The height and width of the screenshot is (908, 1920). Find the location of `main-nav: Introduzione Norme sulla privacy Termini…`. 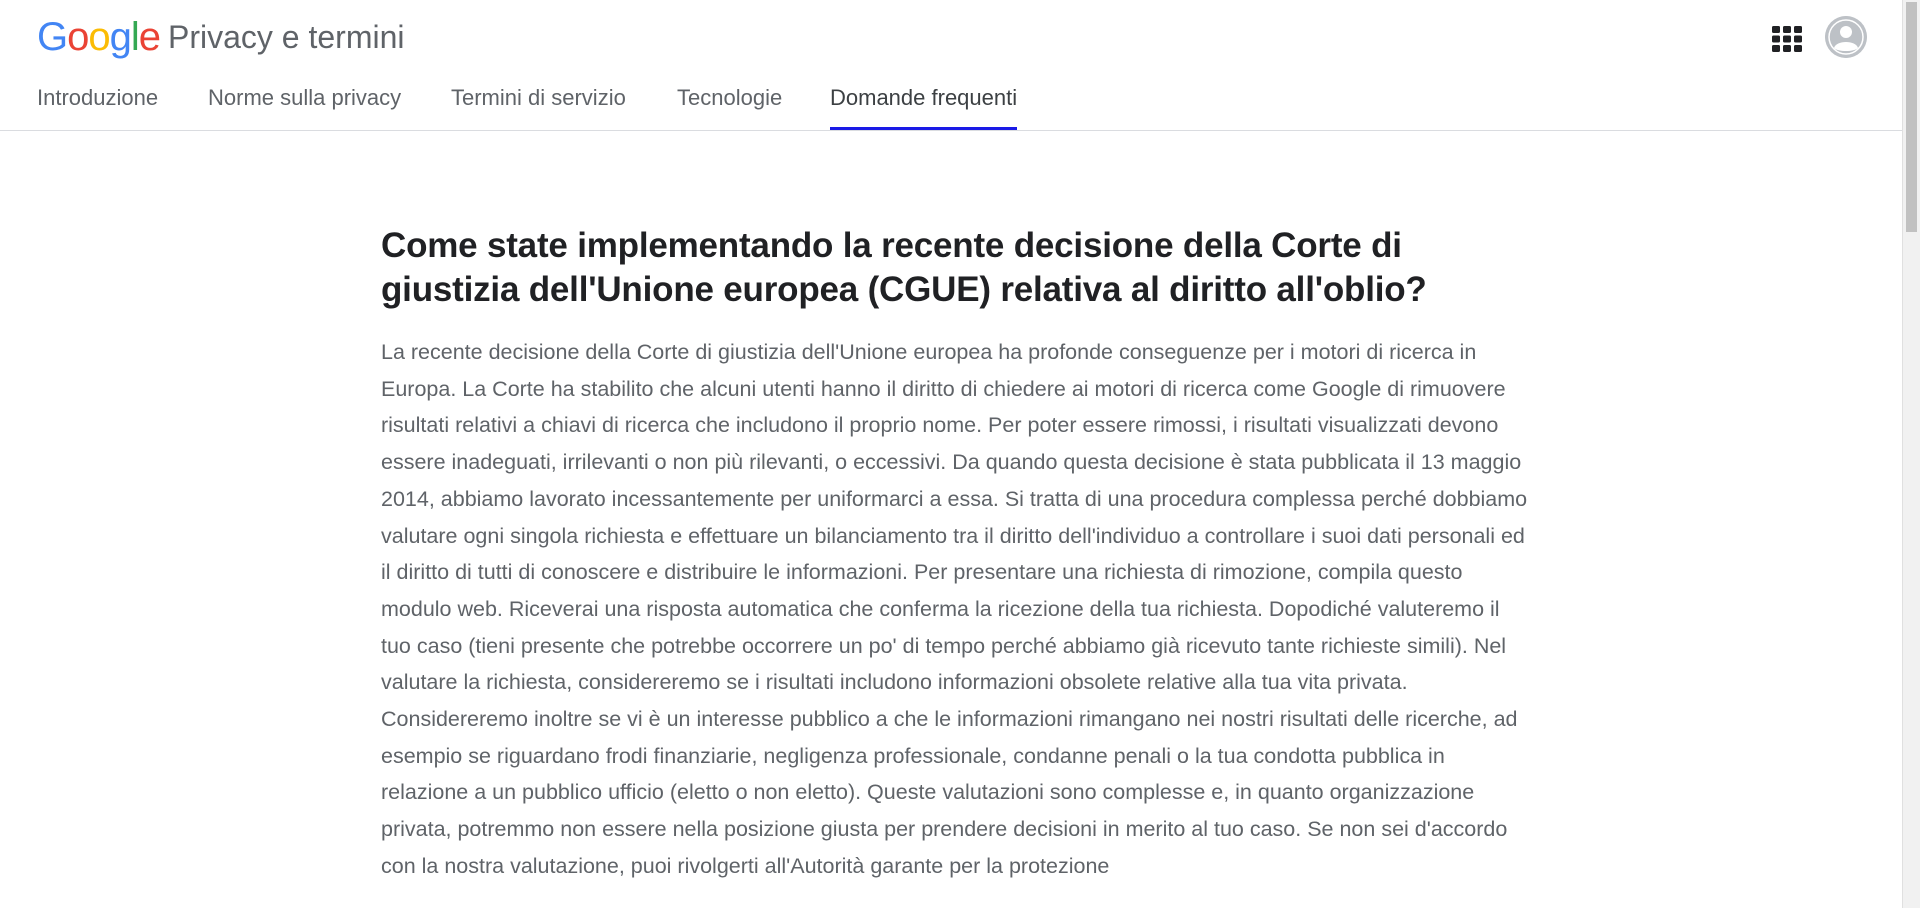

main-nav: Introduzione Norme sulla privacy Termini… is located at coordinates (951, 105).